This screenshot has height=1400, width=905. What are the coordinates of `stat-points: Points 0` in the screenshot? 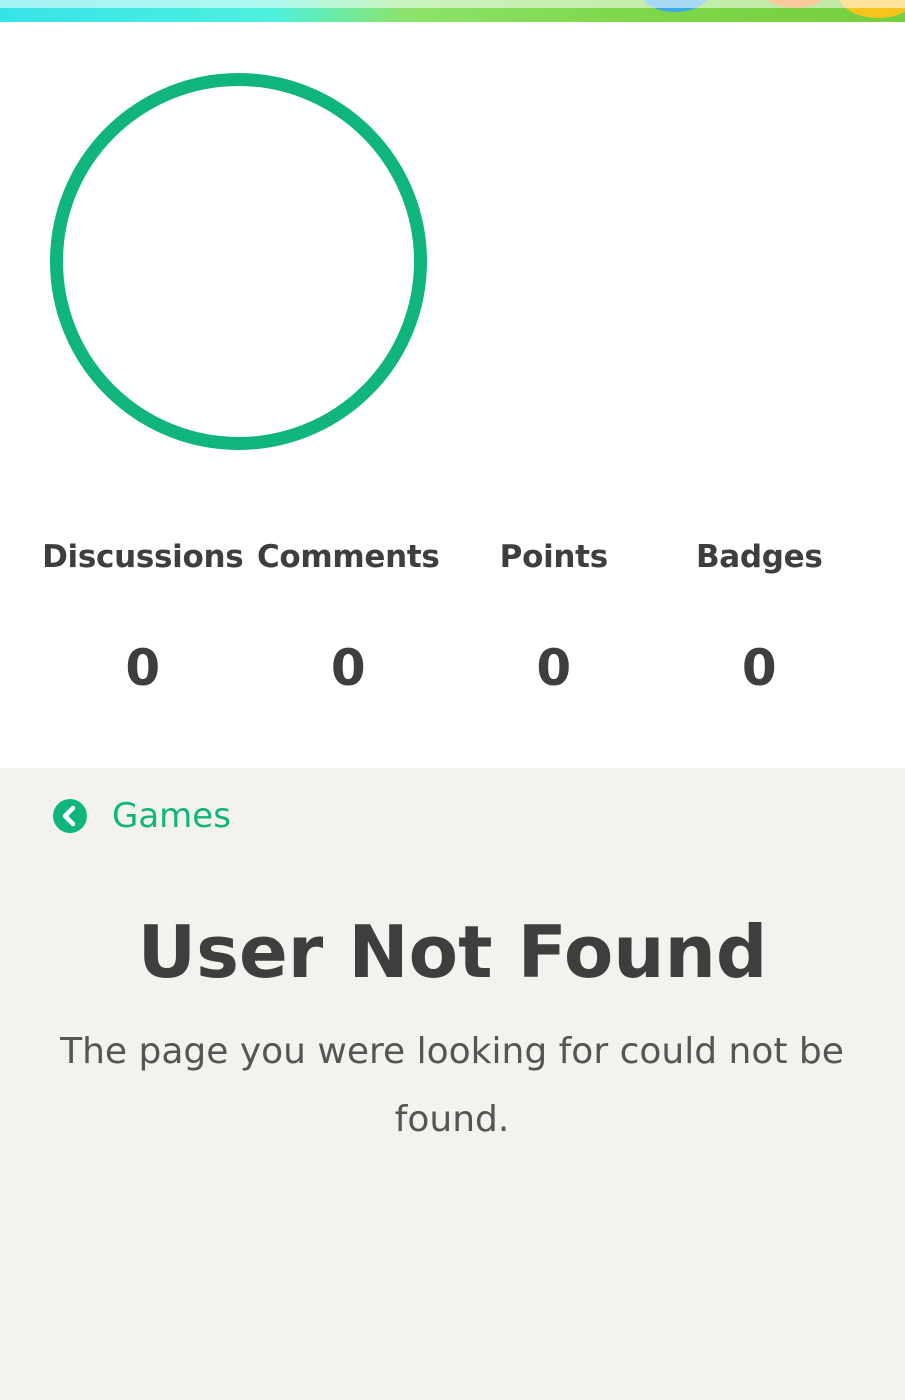 It's located at (554, 614).